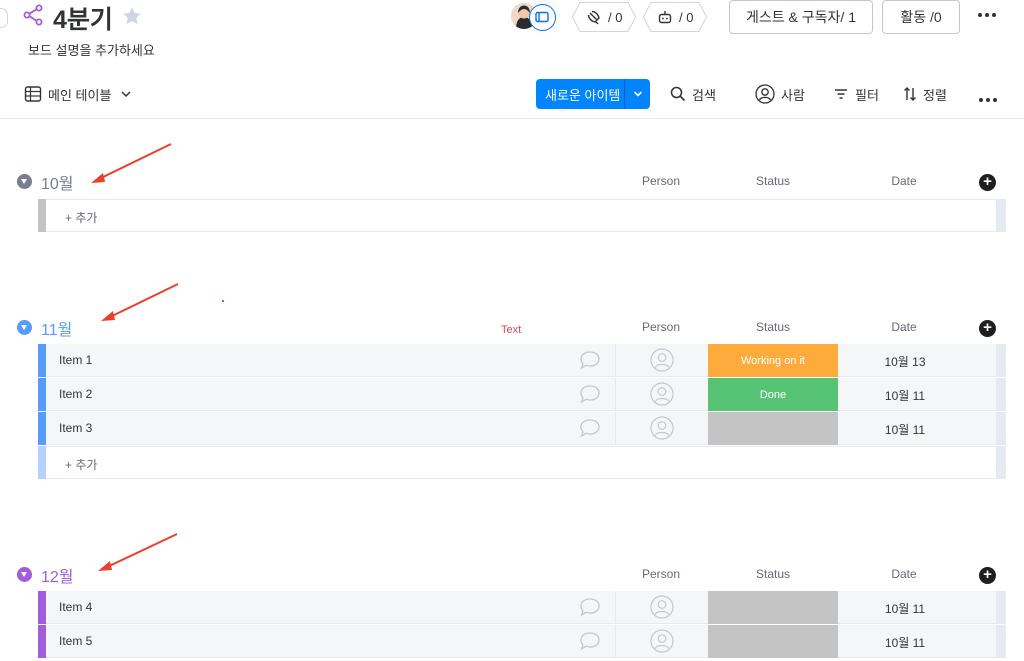 This screenshot has height=661, width=1024. I want to click on person-label: 사람, so click(793, 95).